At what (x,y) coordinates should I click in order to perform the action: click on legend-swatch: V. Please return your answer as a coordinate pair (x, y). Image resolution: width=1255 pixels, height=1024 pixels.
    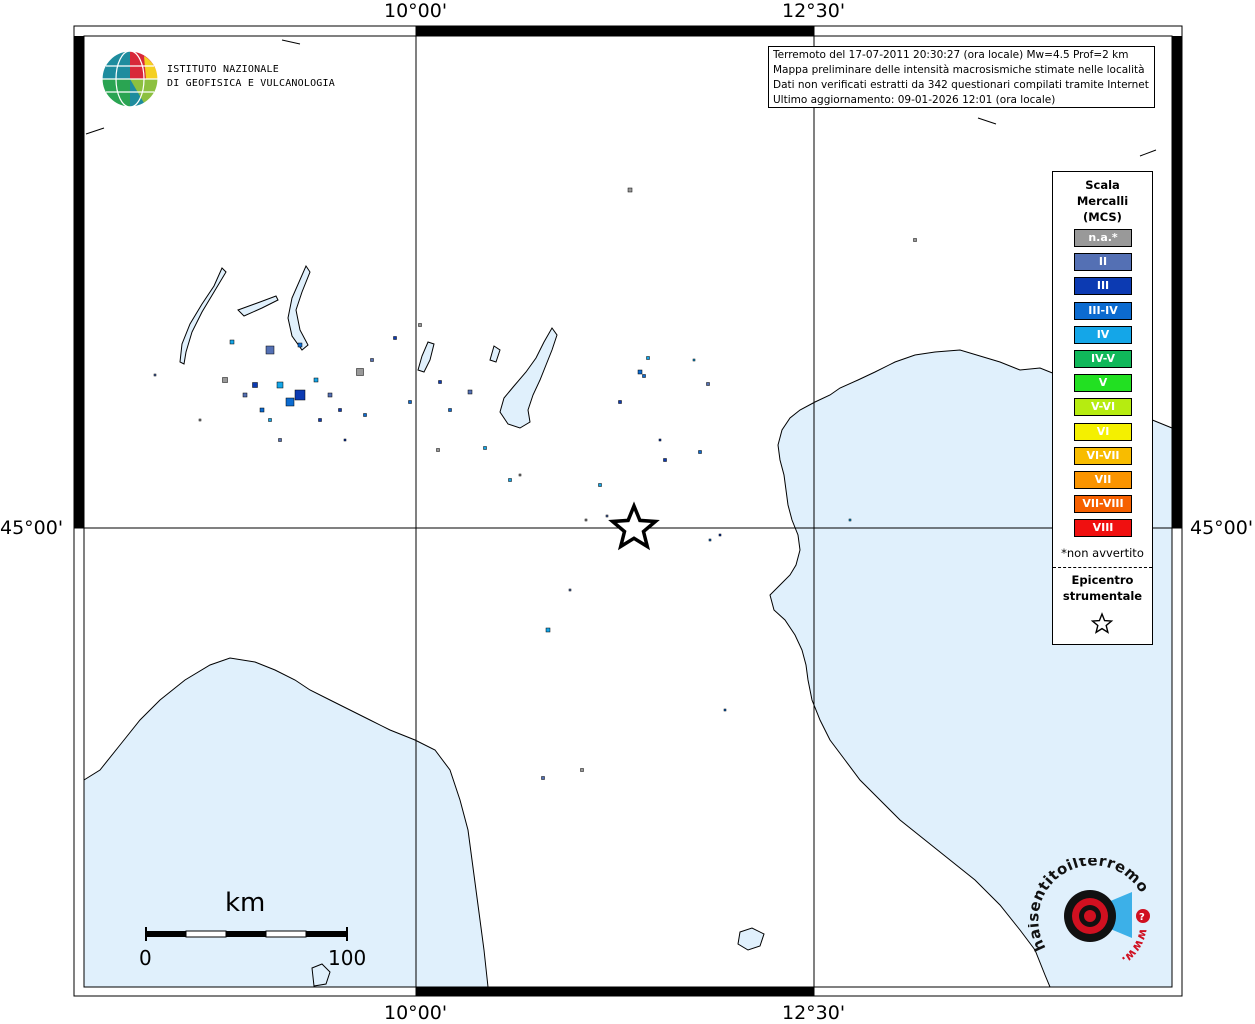
    Looking at the image, I should click on (1103, 383).